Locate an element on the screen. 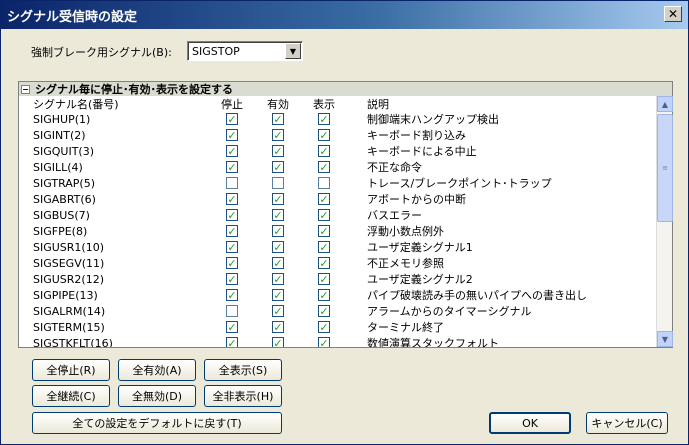  collapse-icon: − is located at coordinates (25, 89).